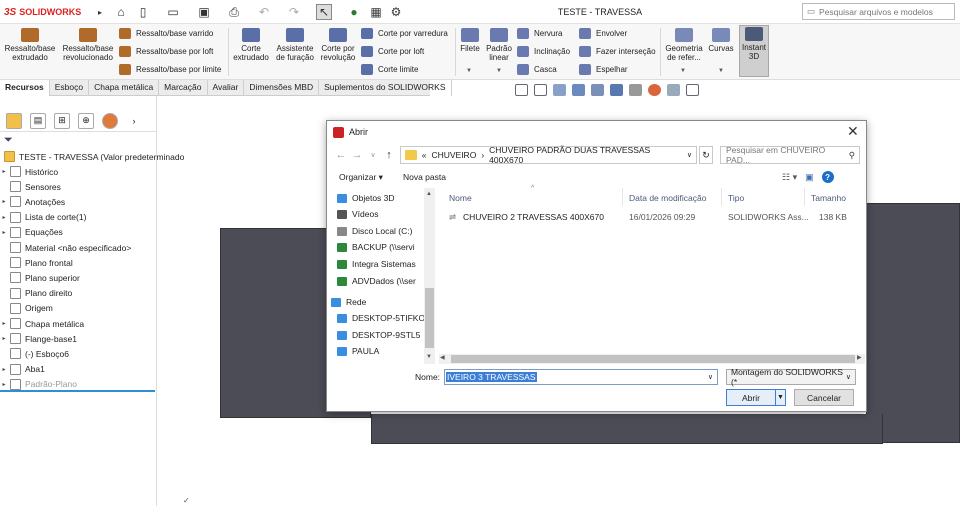  Describe the element at coordinates (234, 12) in the screenshot. I see `print-icon: ⎙` at that location.